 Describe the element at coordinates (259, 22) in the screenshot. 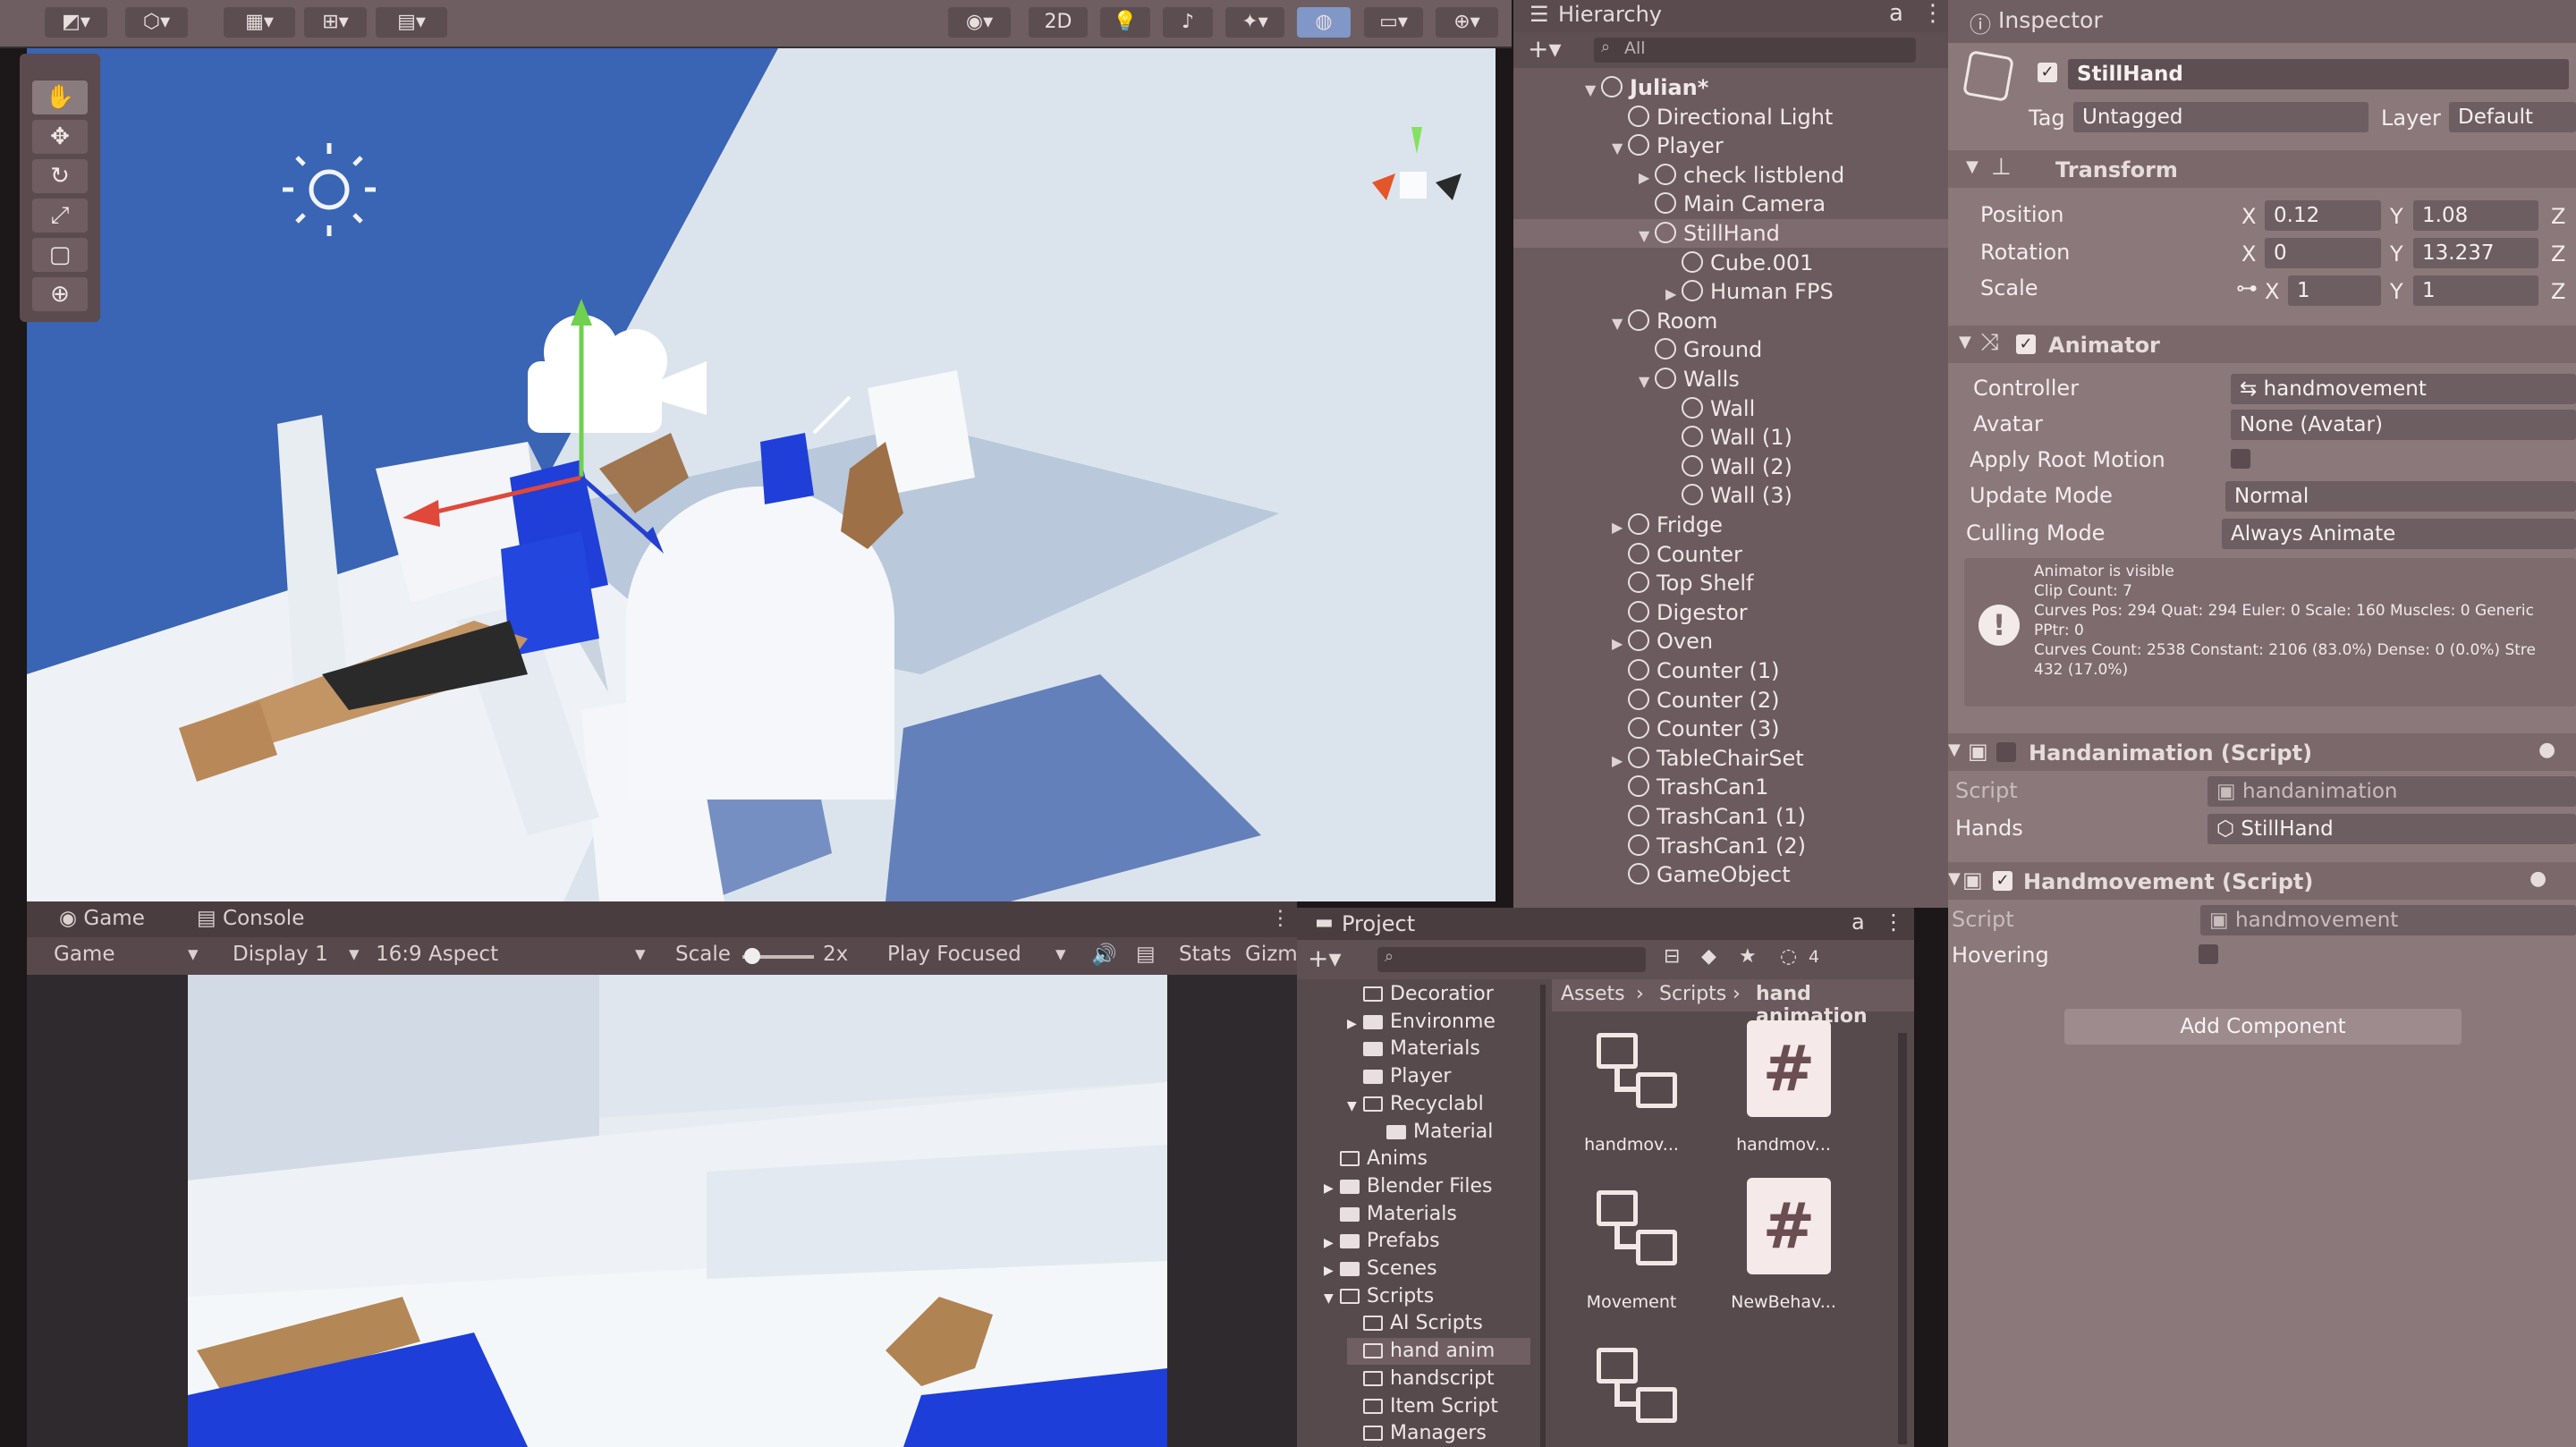

I see `grid-snap-icon: ▦▾` at that location.